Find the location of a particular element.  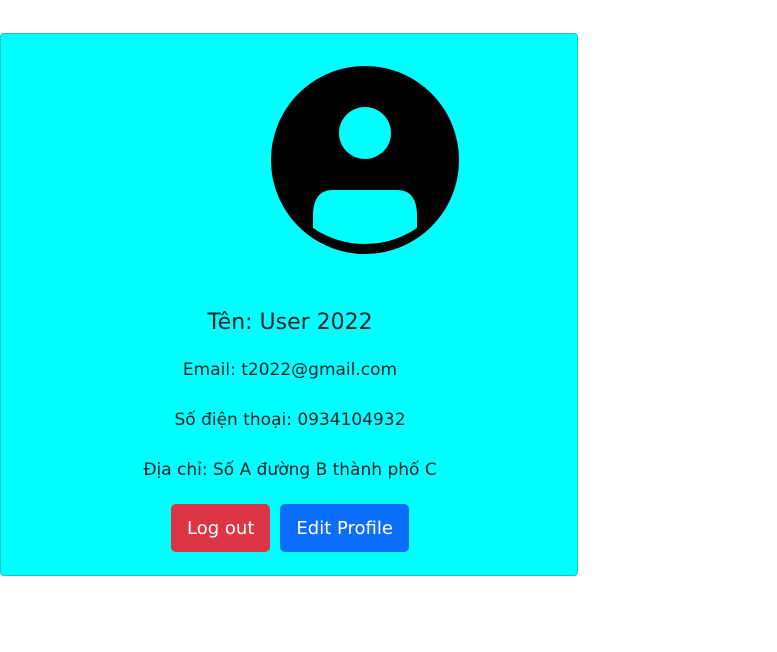

logout-button: Log out is located at coordinates (221, 528).